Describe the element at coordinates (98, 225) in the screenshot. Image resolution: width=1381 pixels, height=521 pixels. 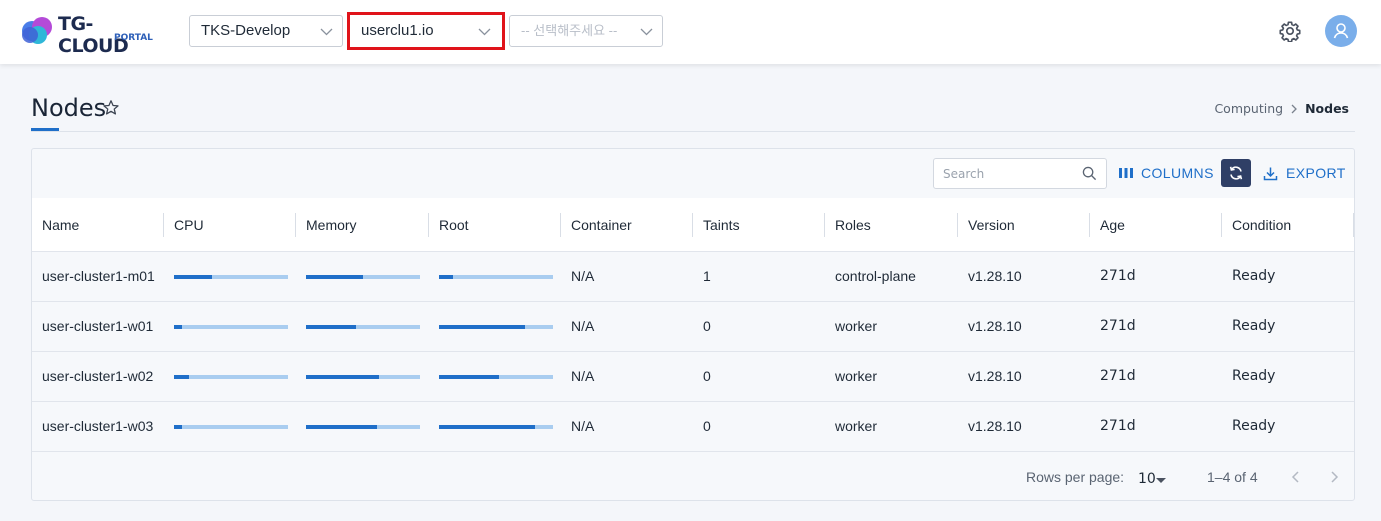
I see `column-header-name: Name` at that location.